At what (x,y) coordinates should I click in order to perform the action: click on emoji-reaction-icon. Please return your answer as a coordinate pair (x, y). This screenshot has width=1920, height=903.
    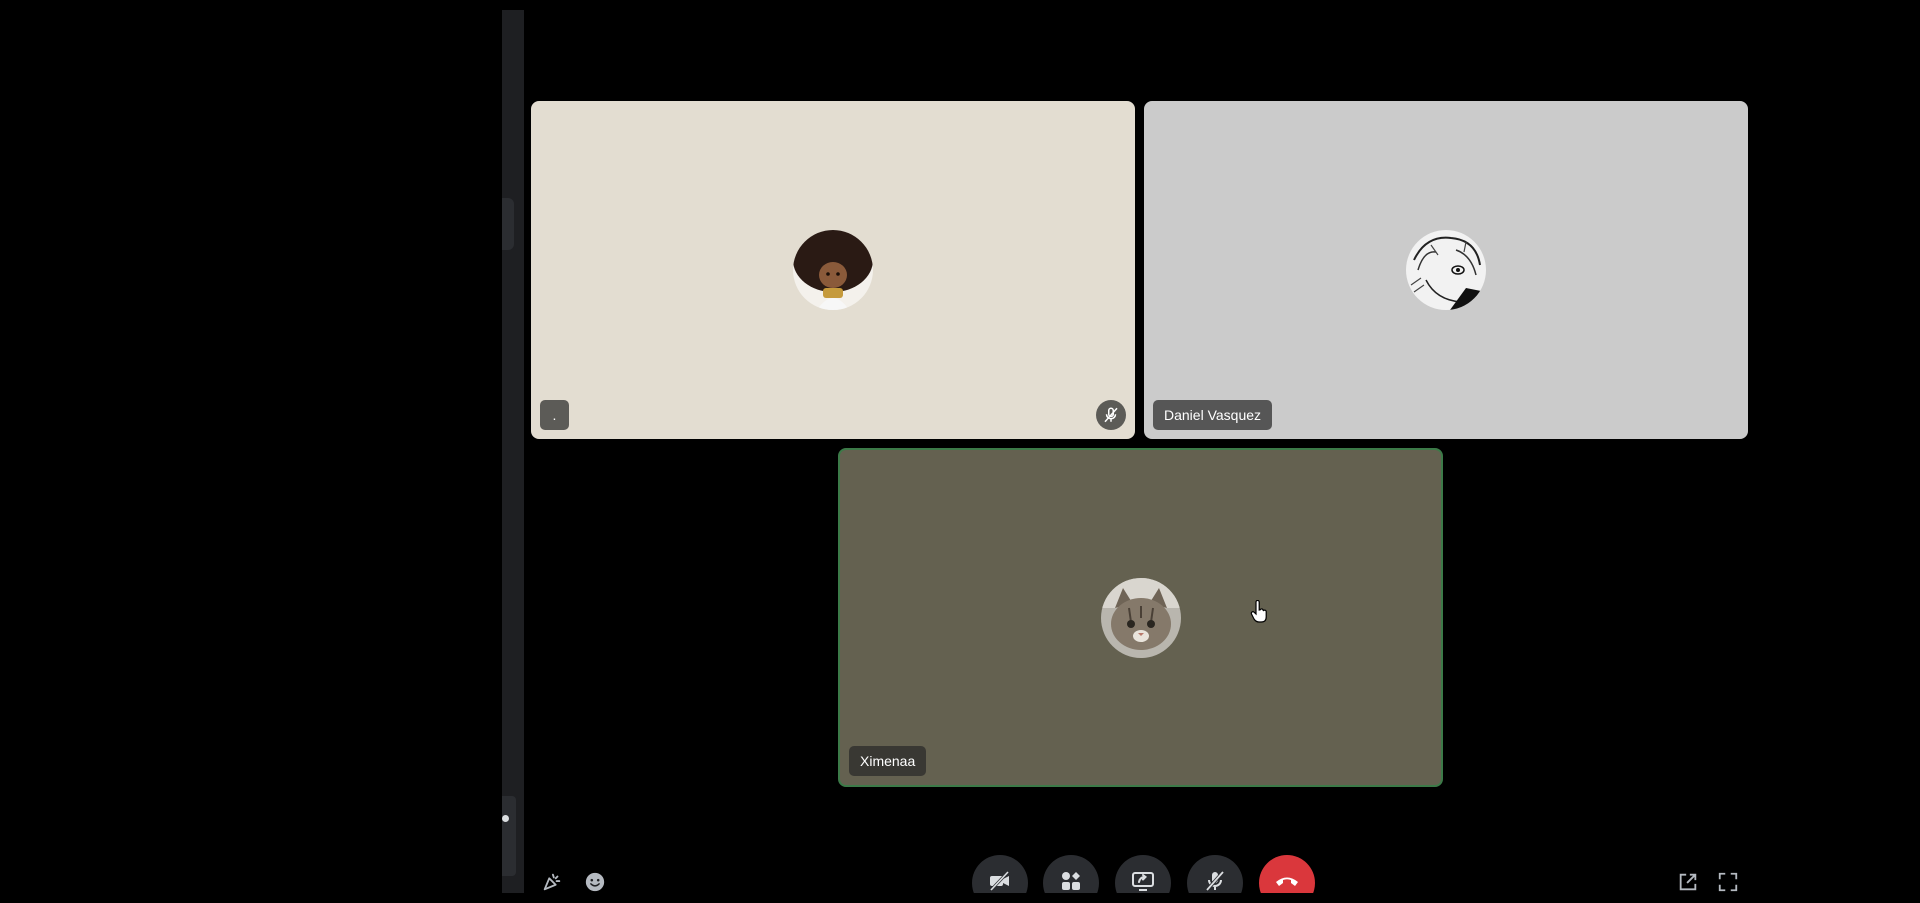
    Looking at the image, I should click on (595, 882).